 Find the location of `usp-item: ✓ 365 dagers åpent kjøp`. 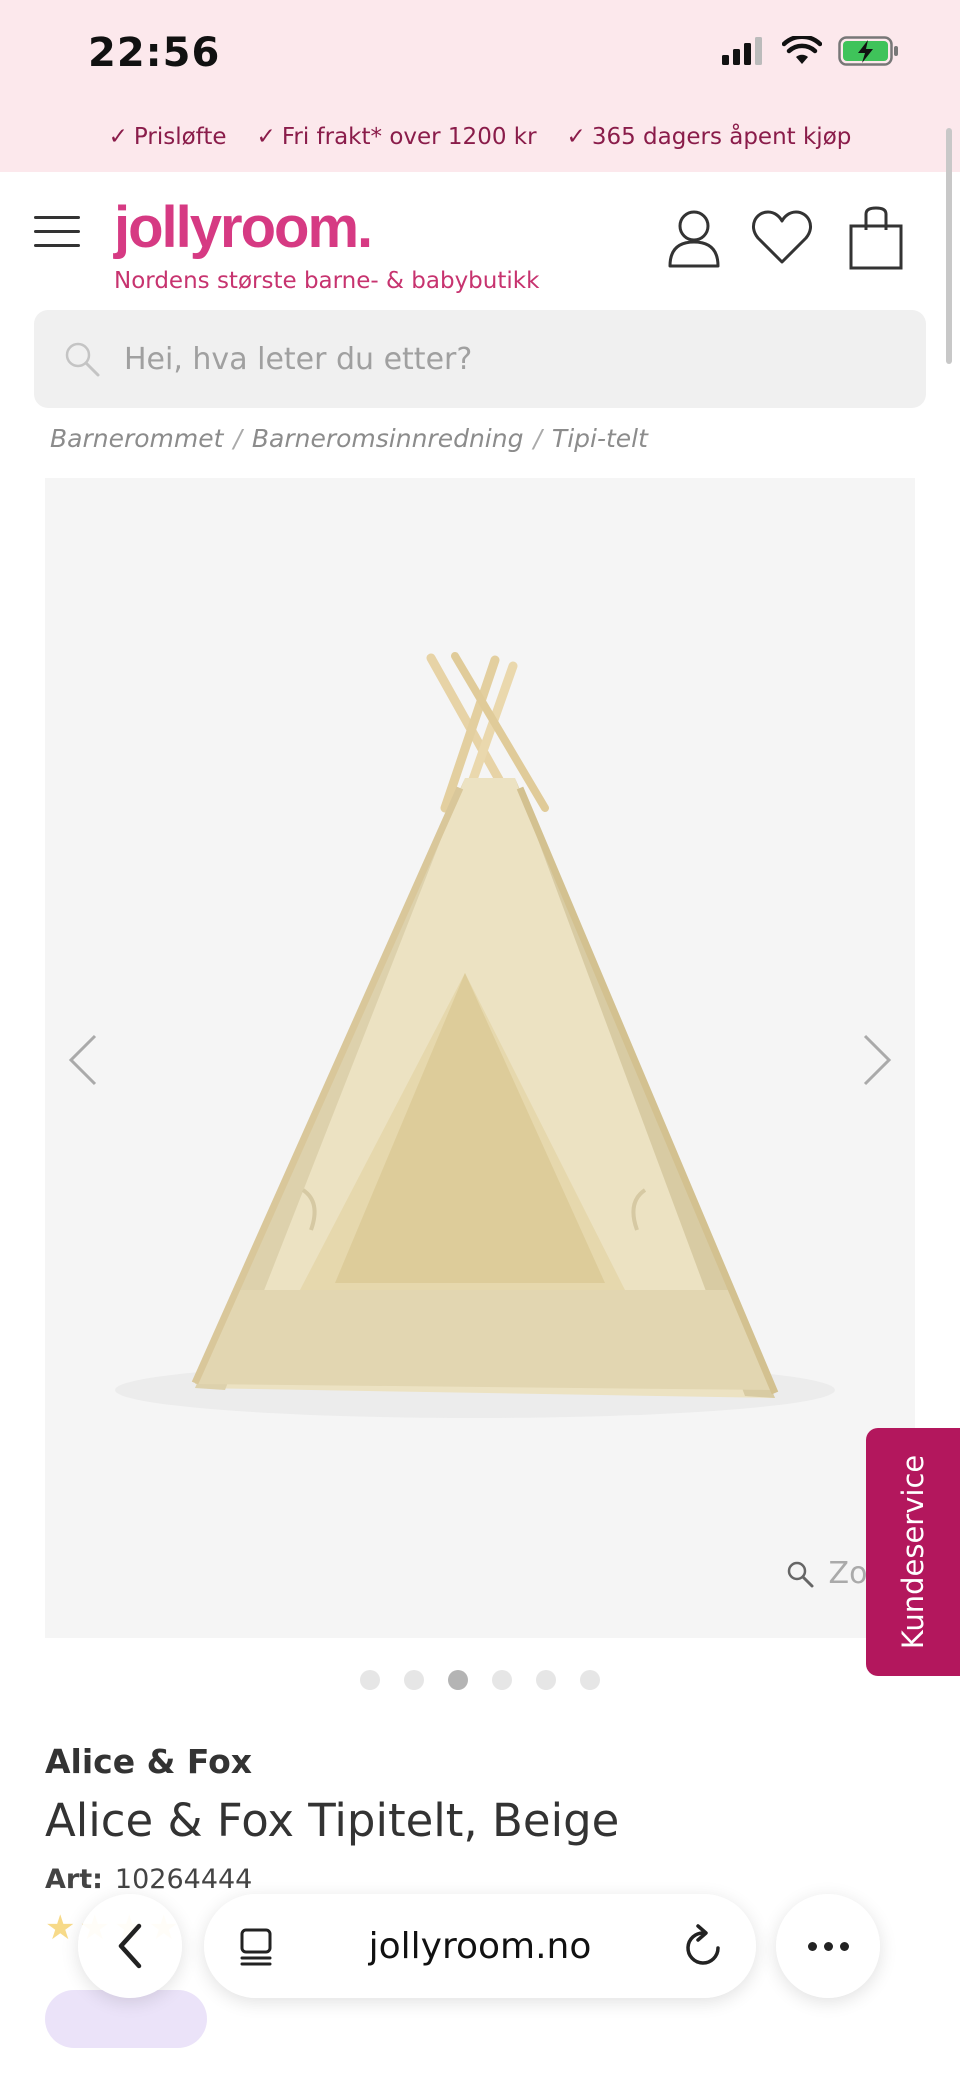

usp-item: ✓ 365 dagers åpent kjøp is located at coordinates (709, 137).